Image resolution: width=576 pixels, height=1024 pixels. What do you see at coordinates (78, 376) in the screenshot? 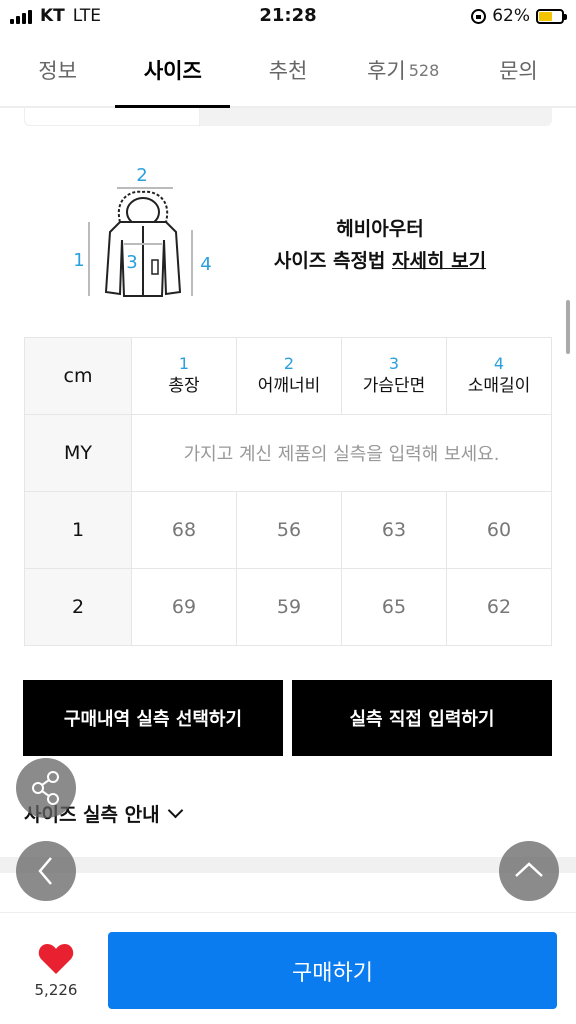
I see `unit-cell: cm` at bounding box center [78, 376].